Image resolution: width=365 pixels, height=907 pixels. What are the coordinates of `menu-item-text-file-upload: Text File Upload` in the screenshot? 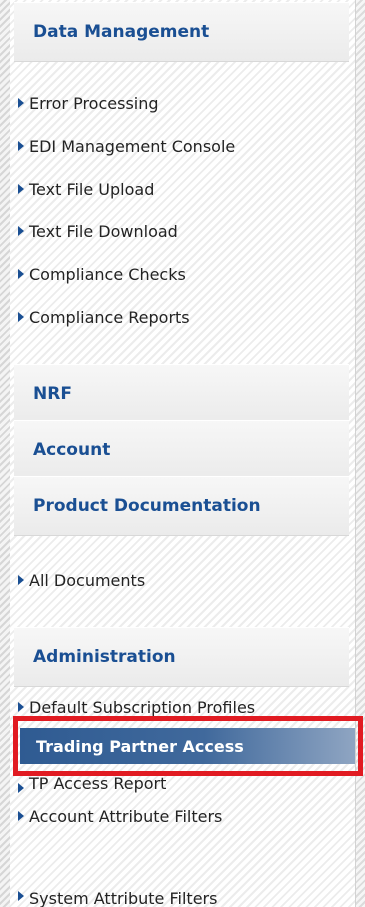 It's located at (190, 189).